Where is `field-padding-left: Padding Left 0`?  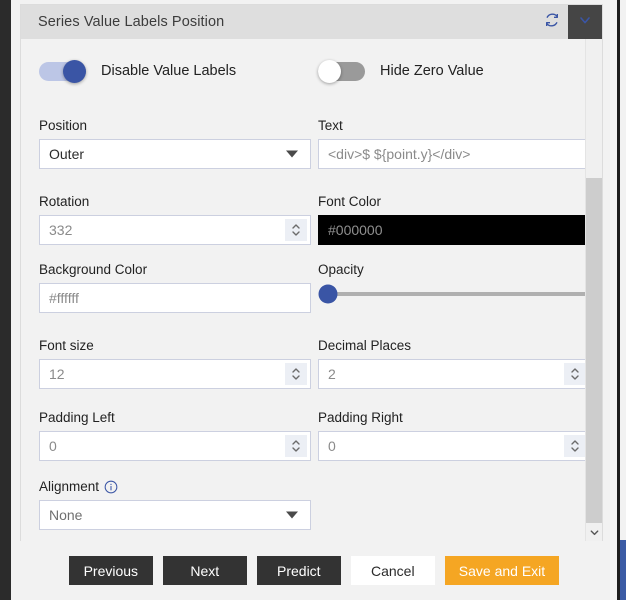 field-padding-left: Padding Left 0 is located at coordinates (175, 435).